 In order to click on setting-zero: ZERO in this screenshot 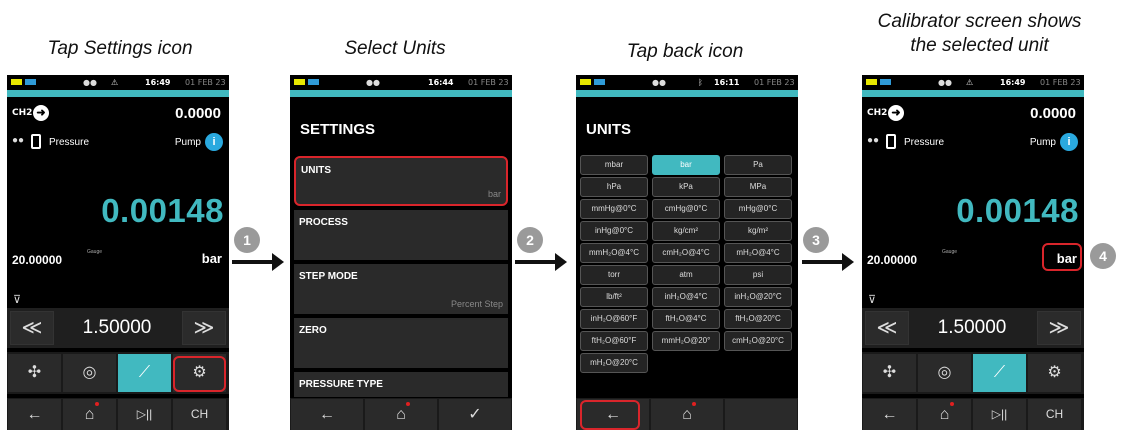, I will do `click(401, 343)`.